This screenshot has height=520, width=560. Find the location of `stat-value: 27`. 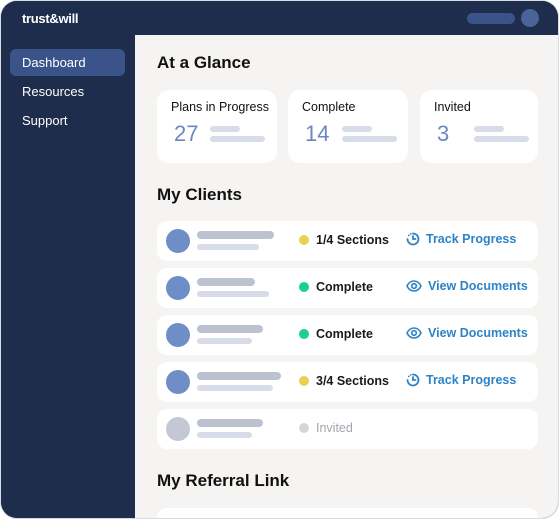

stat-value: 27 is located at coordinates (186, 133).